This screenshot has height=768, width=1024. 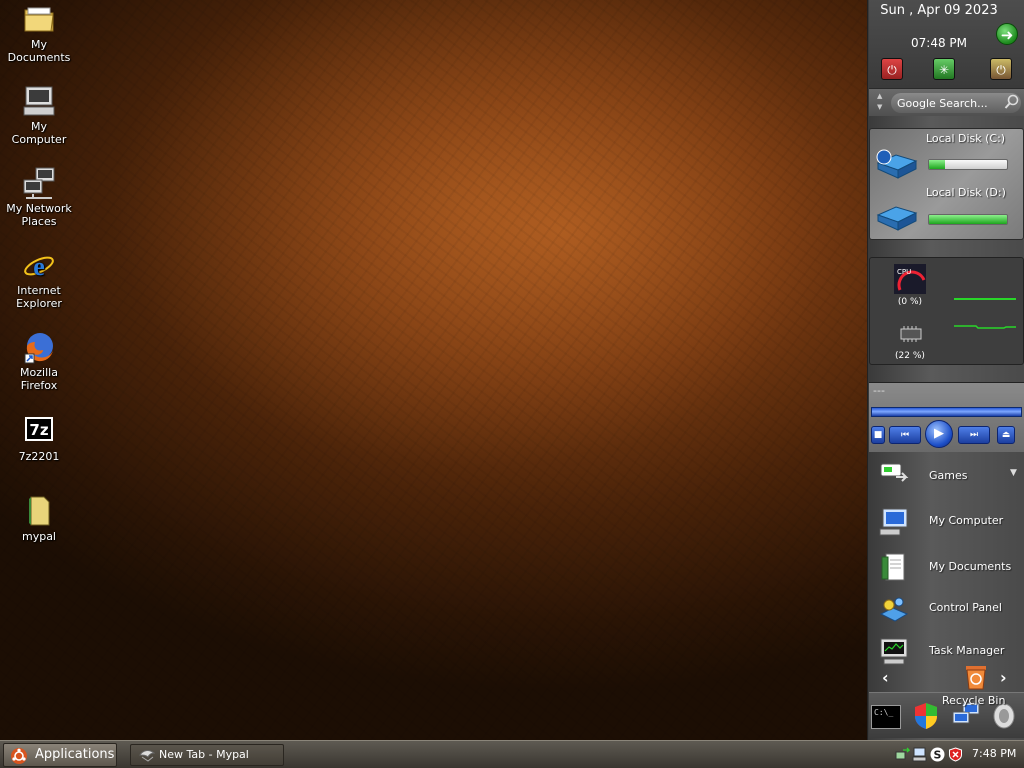 What do you see at coordinates (39, 511) in the screenshot?
I see `file-icon` at bounding box center [39, 511].